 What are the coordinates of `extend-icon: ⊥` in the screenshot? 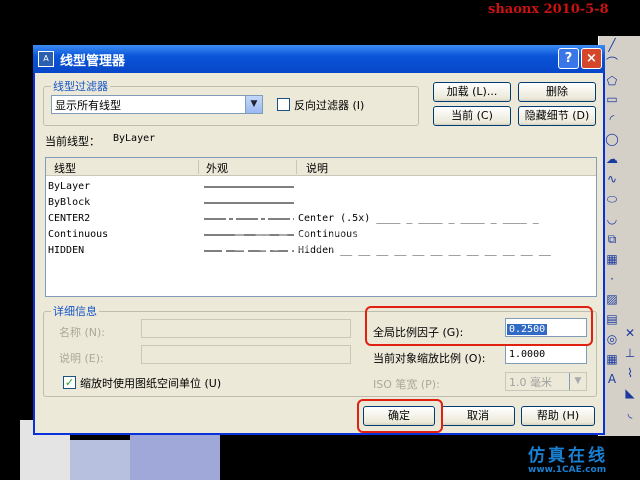 It's located at (630, 353).